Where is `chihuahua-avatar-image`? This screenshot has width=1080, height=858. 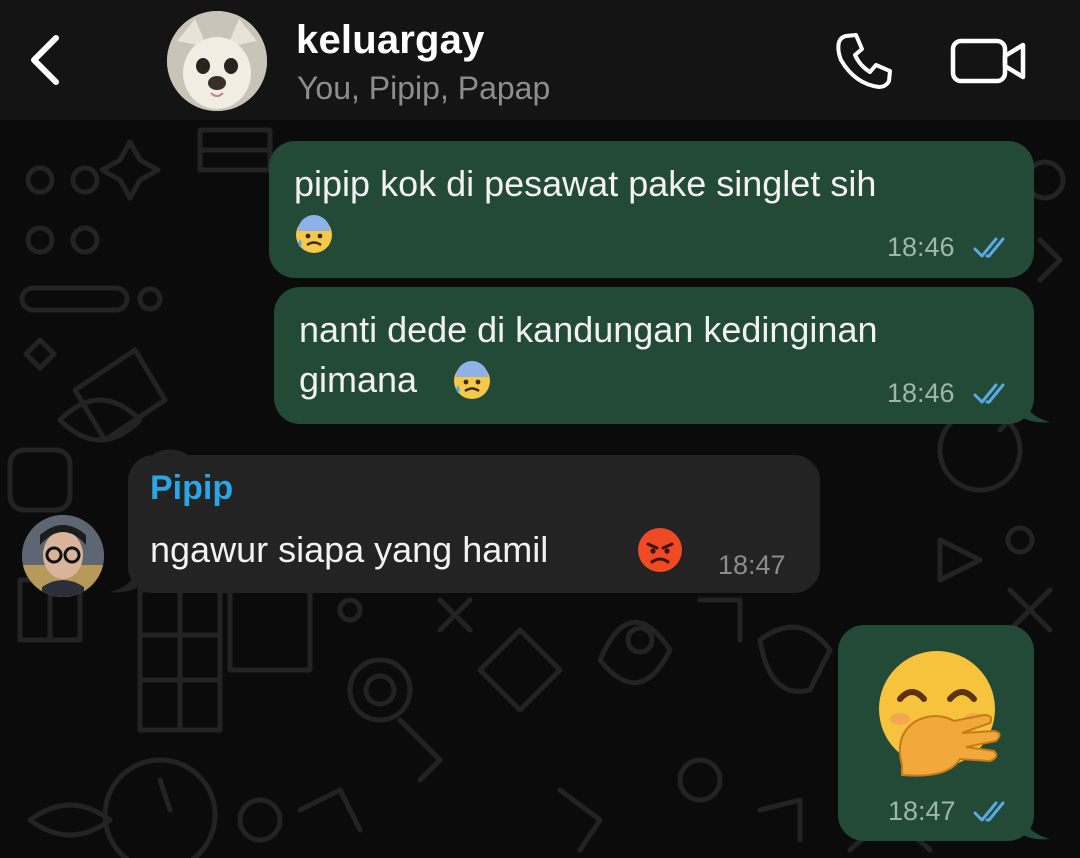
chihuahua-avatar-image is located at coordinates (217, 61).